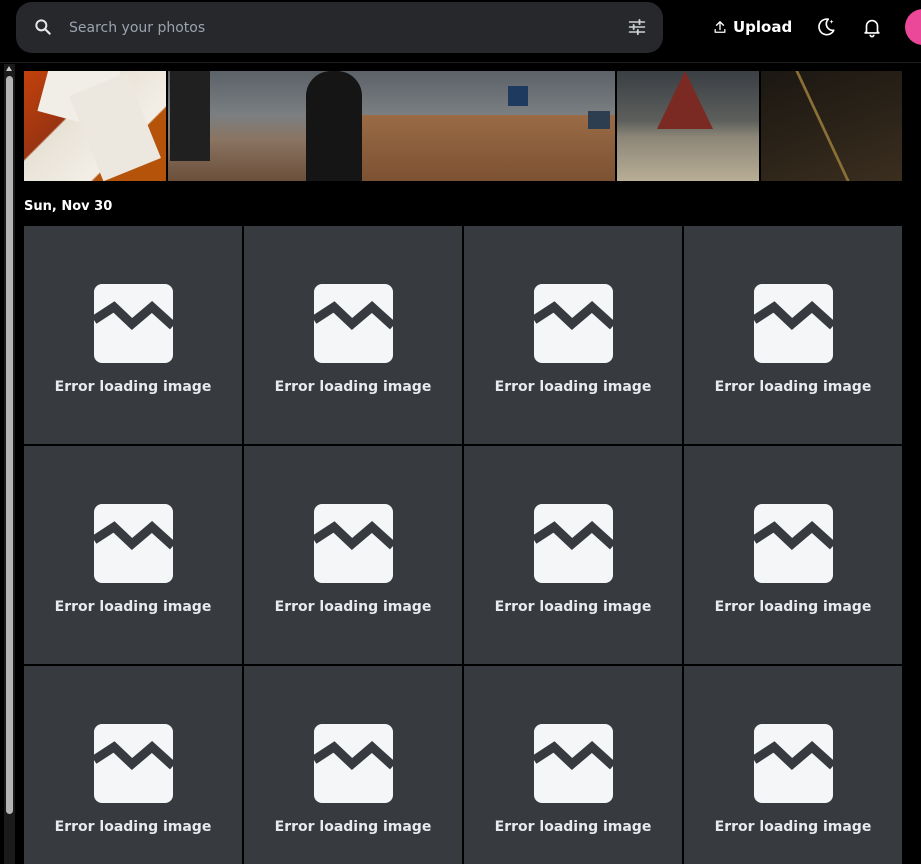  I want to click on upload-button: Upload, so click(752, 27).